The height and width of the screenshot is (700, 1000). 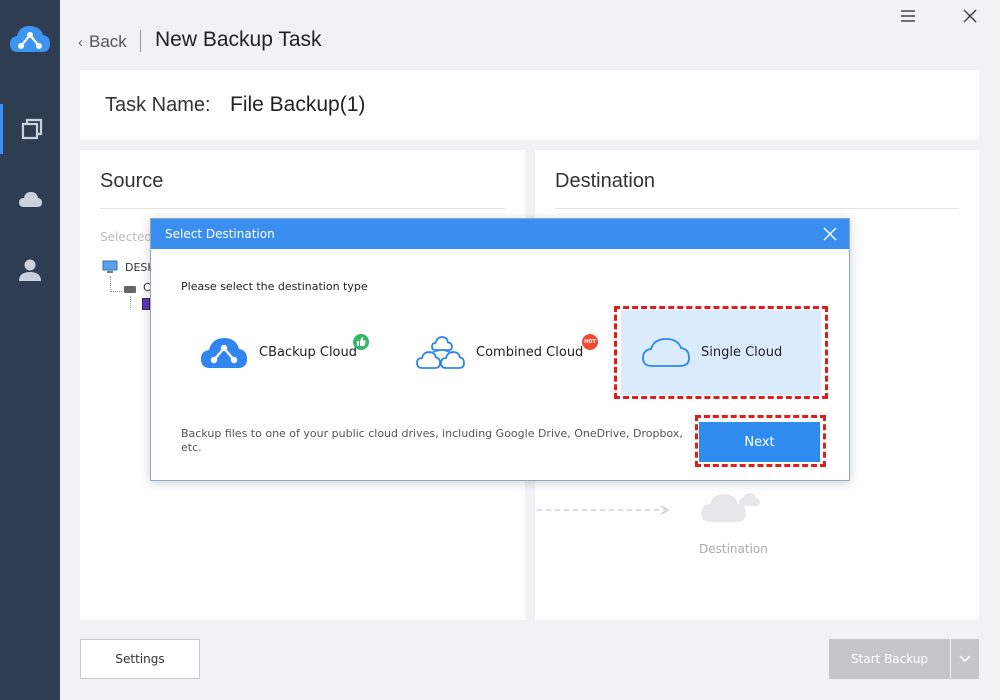 What do you see at coordinates (830, 234) in the screenshot?
I see `close-icon` at bounding box center [830, 234].